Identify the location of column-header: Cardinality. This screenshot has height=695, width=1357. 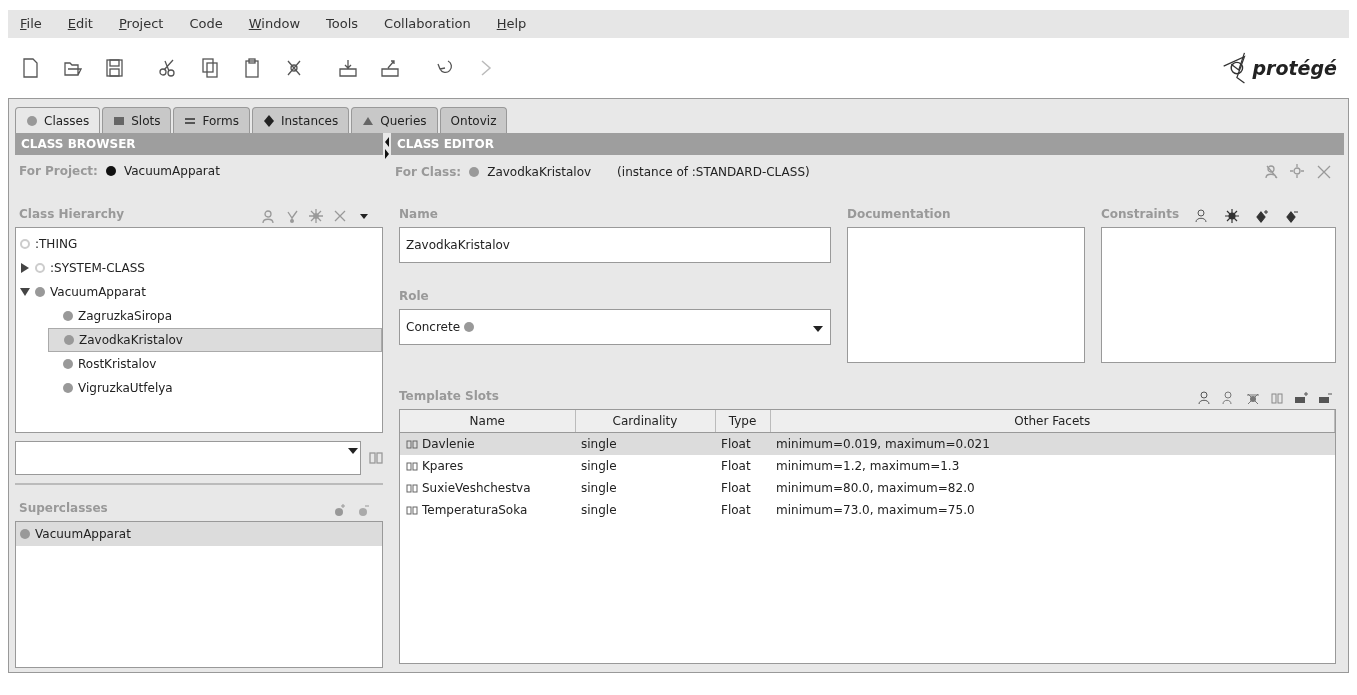
(645, 421).